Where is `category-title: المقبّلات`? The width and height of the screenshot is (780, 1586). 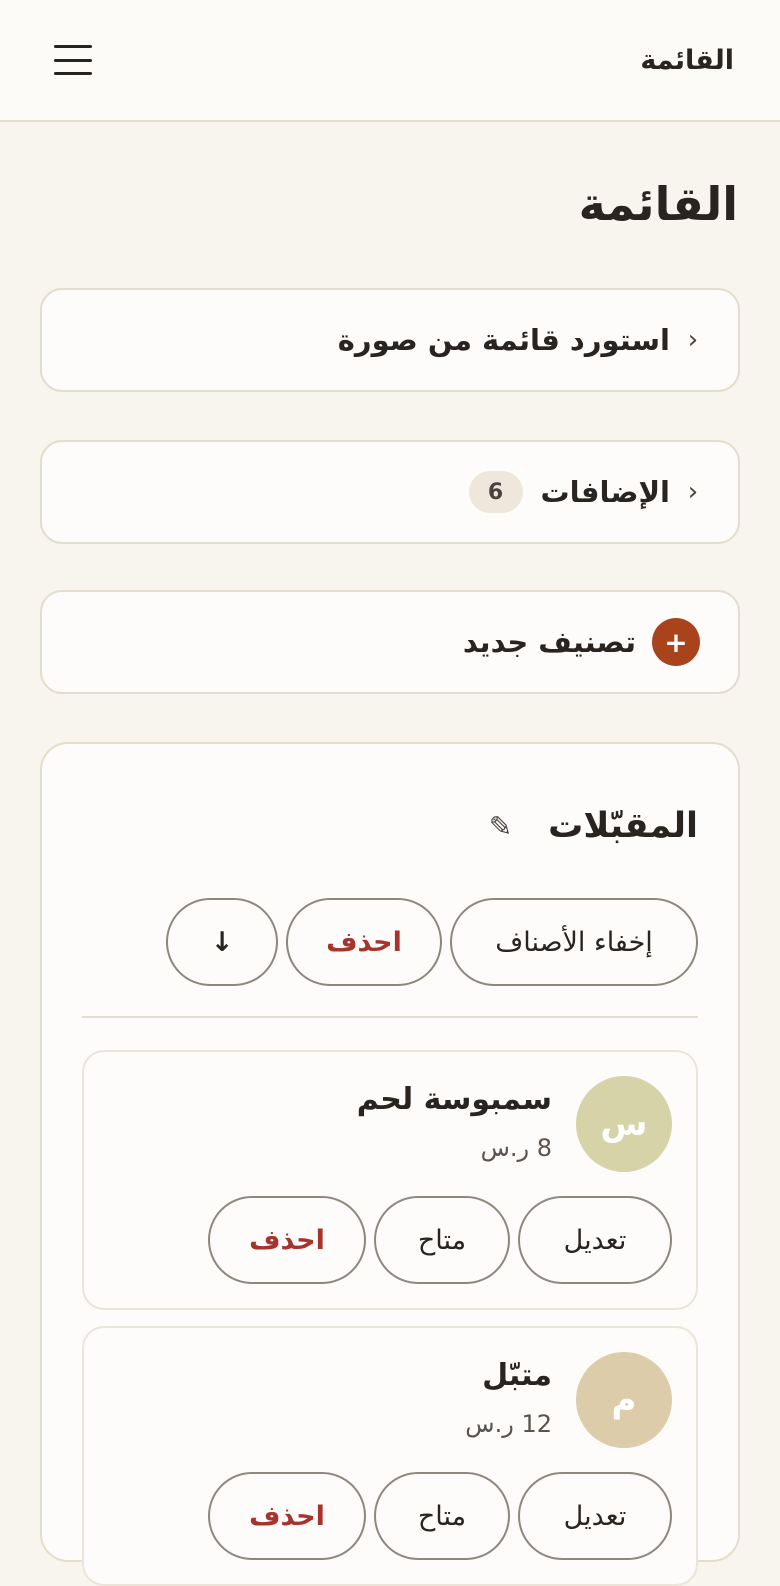
category-title: المقبّلات is located at coordinates (623, 826).